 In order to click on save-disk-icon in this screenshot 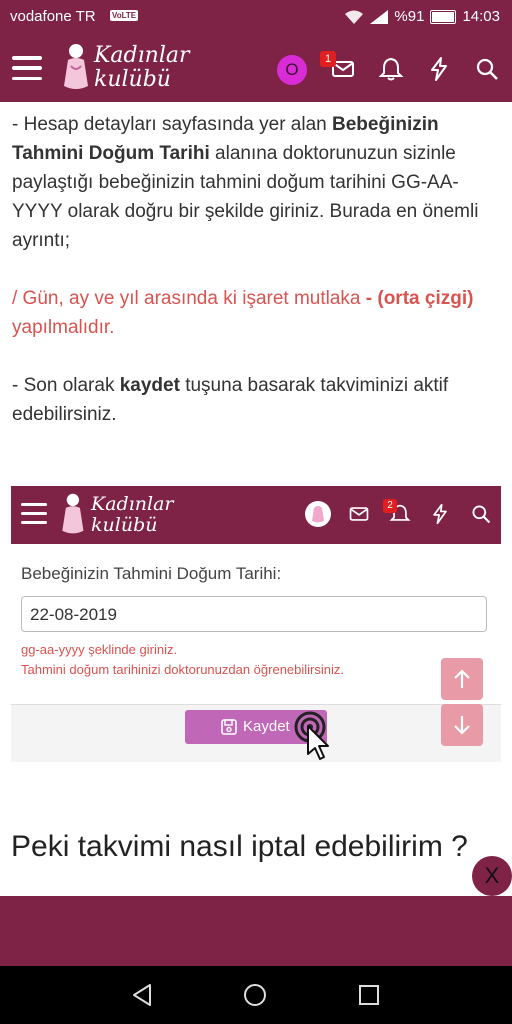, I will do `click(229, 727)`.